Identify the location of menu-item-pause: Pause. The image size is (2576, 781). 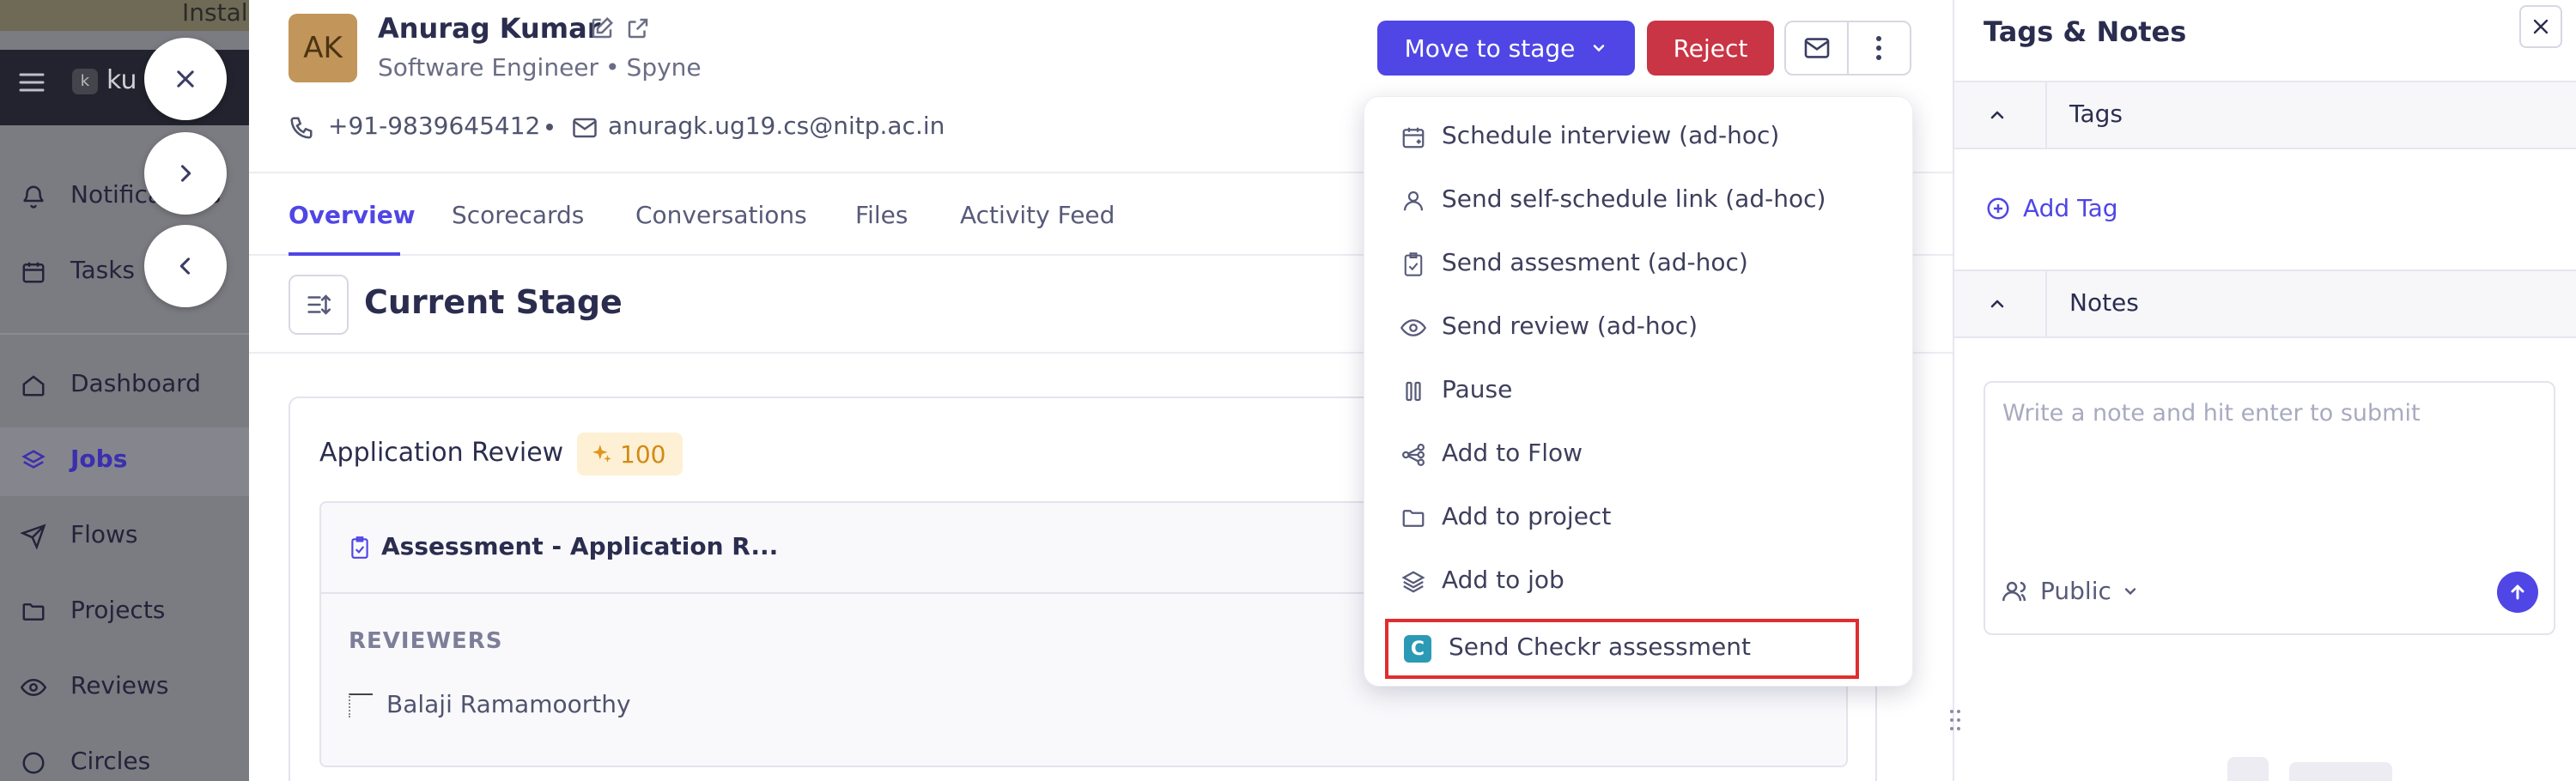
(1637, 390).